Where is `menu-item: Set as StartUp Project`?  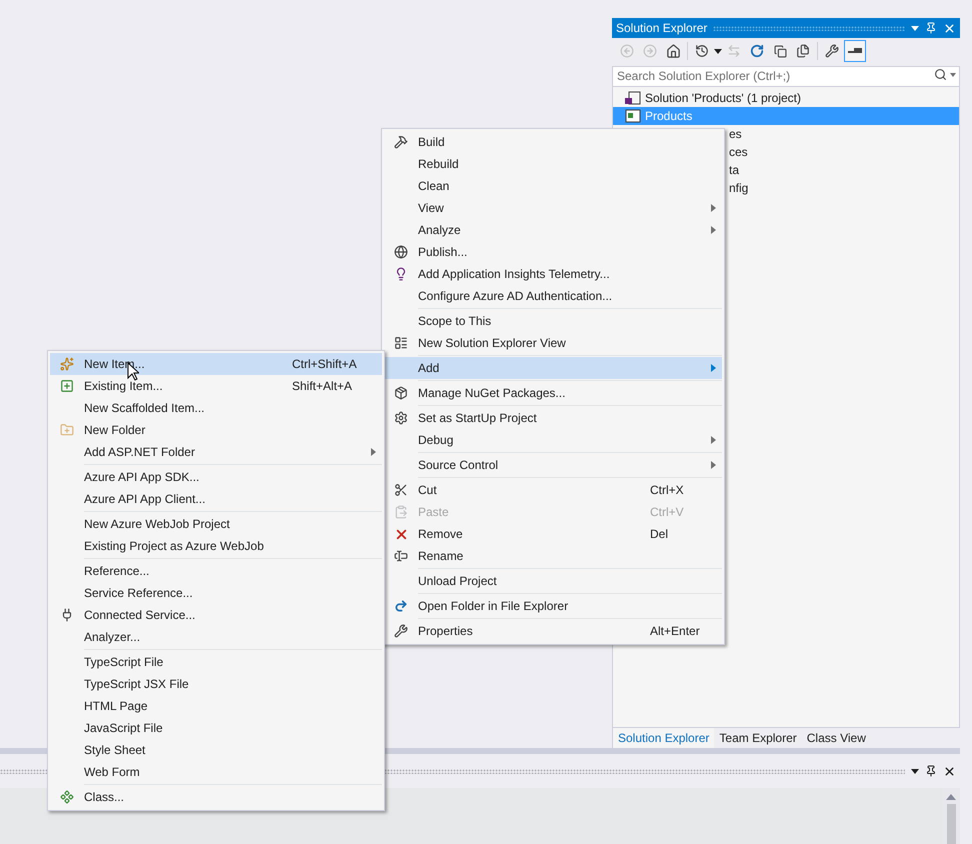 menu-item: Set as StartUp Project is located at coordinates (553, 418).